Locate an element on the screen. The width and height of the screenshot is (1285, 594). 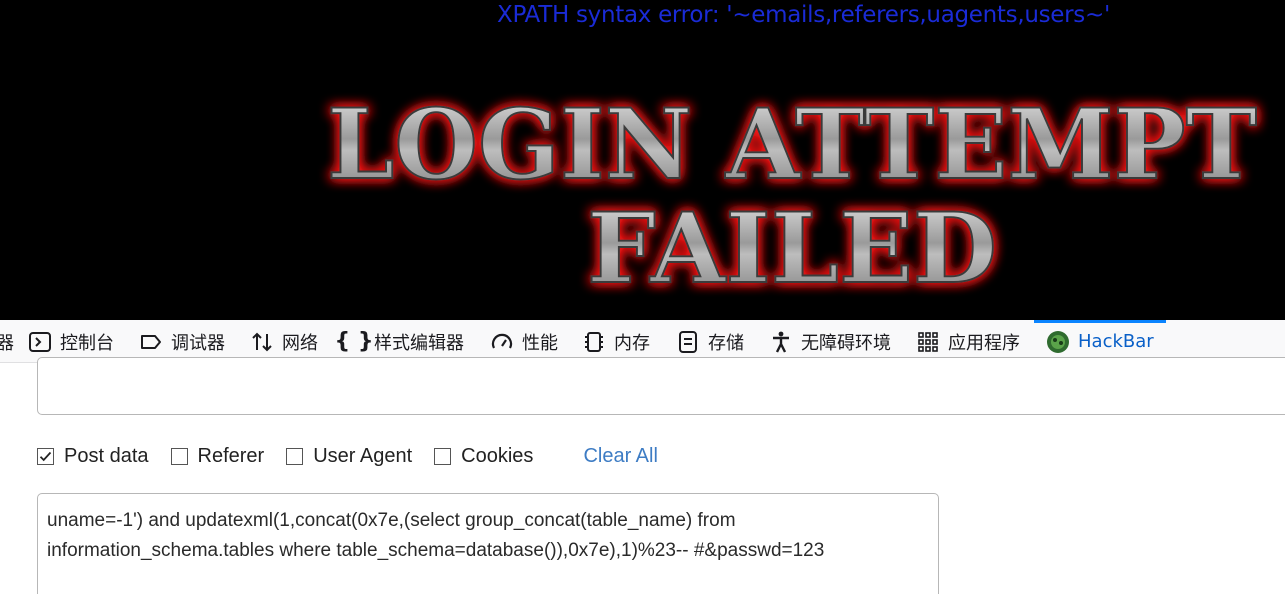
tab-label: HackBar is located at coordinates (1116, 341).